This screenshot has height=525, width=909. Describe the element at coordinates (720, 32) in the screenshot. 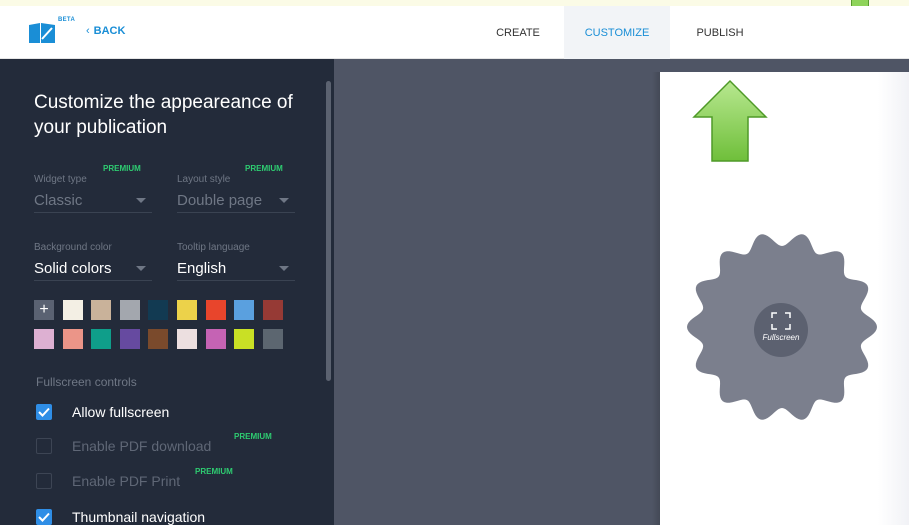

I see `tab-publish: PUBLISH` at that location.